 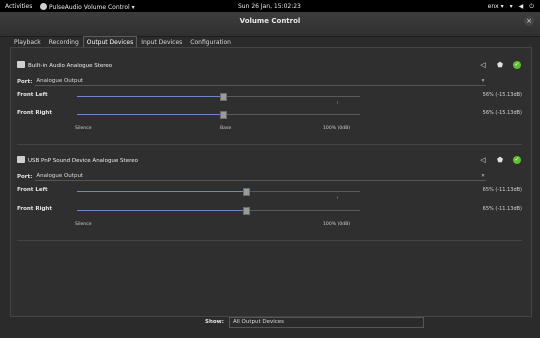 I want to click on close-button: ×, so click(x=529, y=21).